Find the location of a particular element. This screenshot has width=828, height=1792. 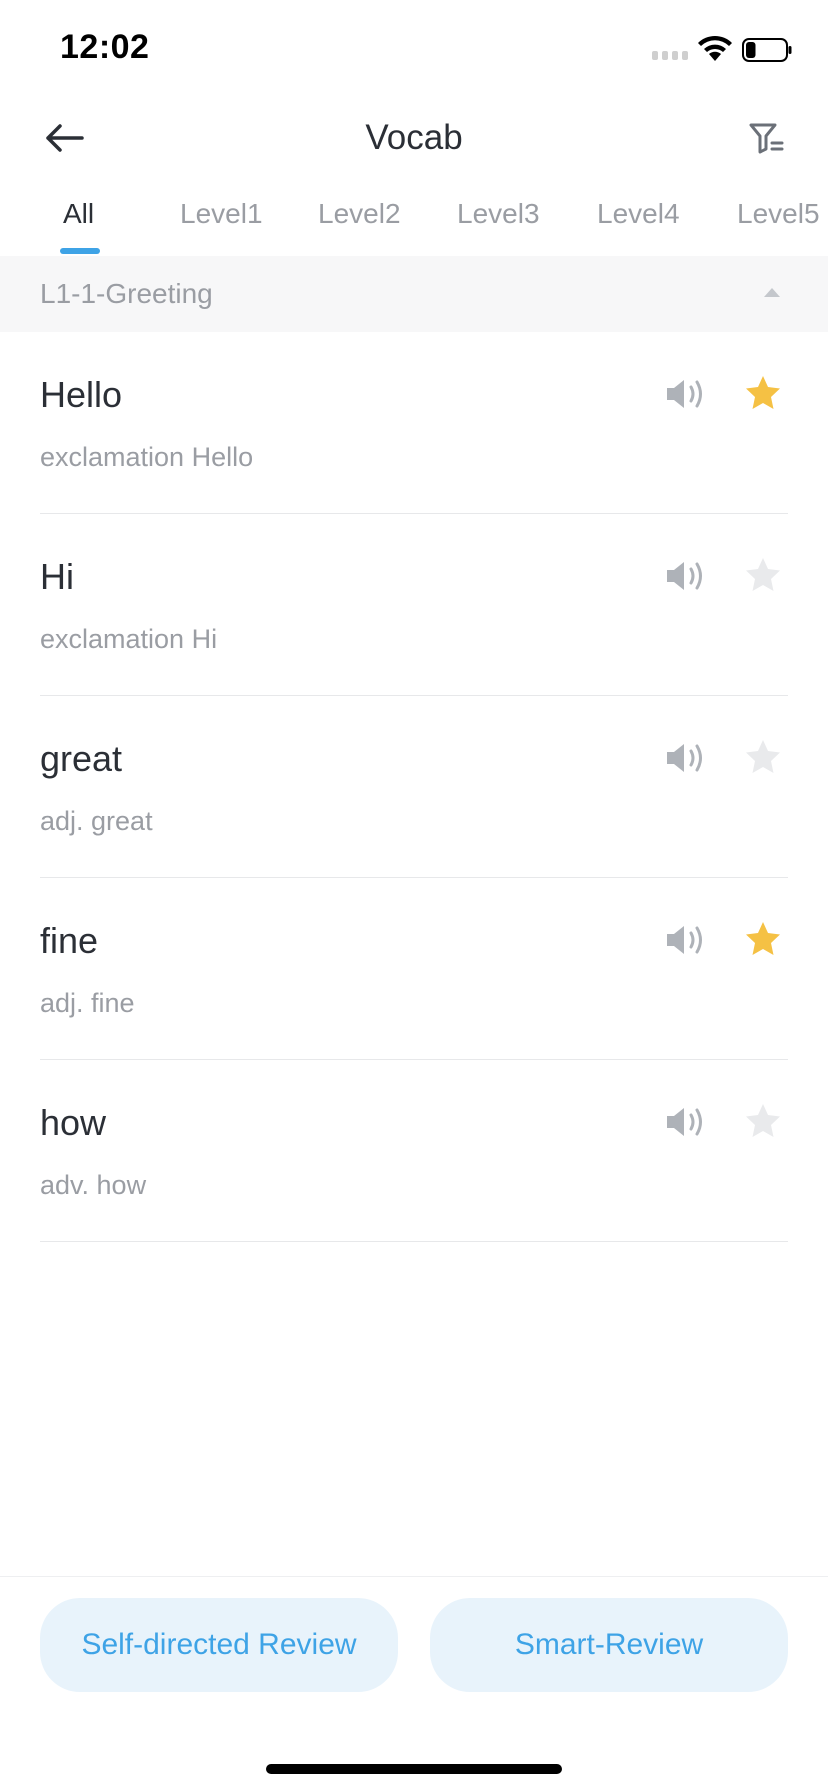

tab-level2: Level2 is located at coordinates (359, 214).